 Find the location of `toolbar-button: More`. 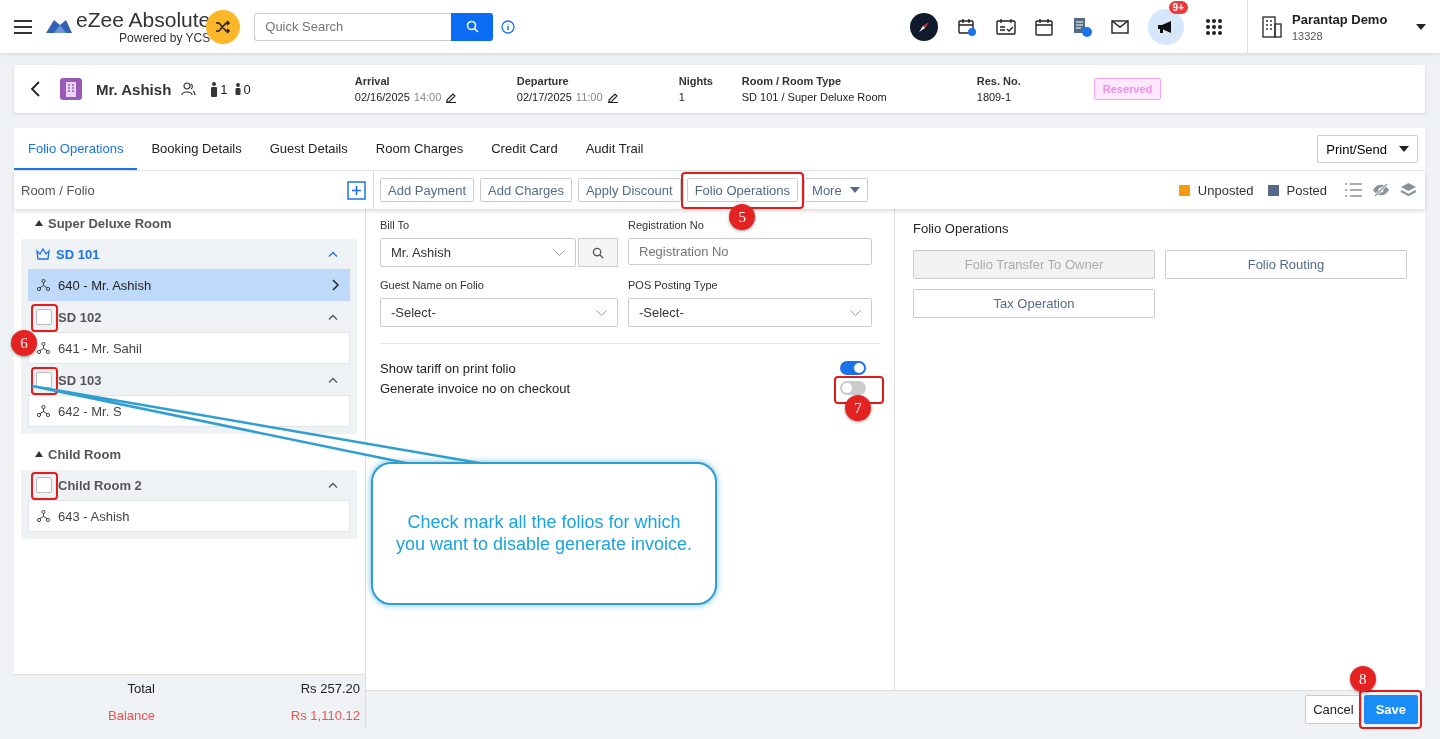

toolbar-button: More is located at coordinates (836, 190).